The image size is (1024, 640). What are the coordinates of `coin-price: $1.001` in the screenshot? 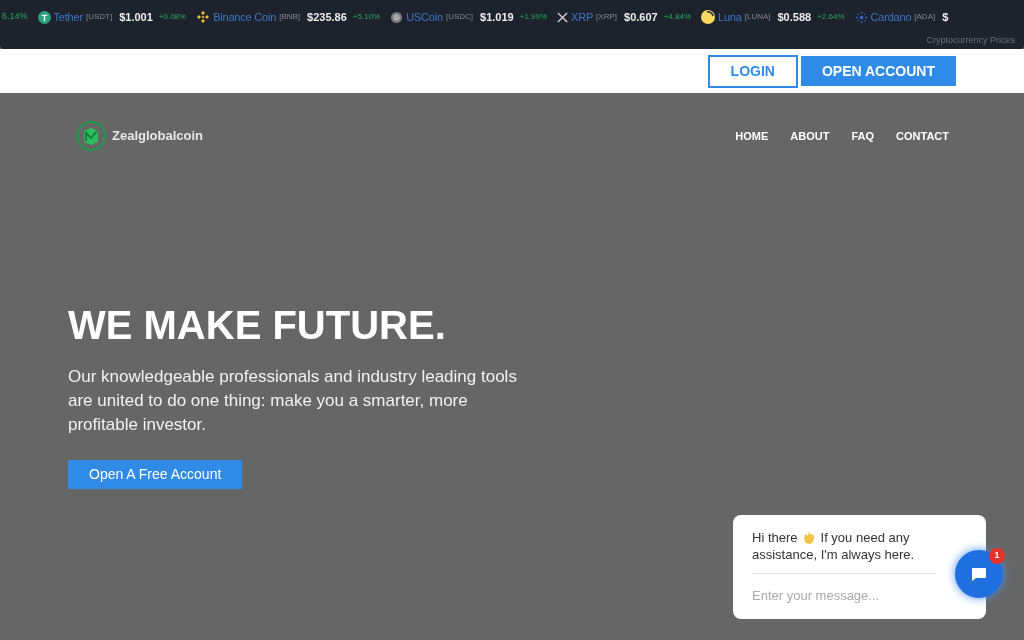 It's located at (136, 17).